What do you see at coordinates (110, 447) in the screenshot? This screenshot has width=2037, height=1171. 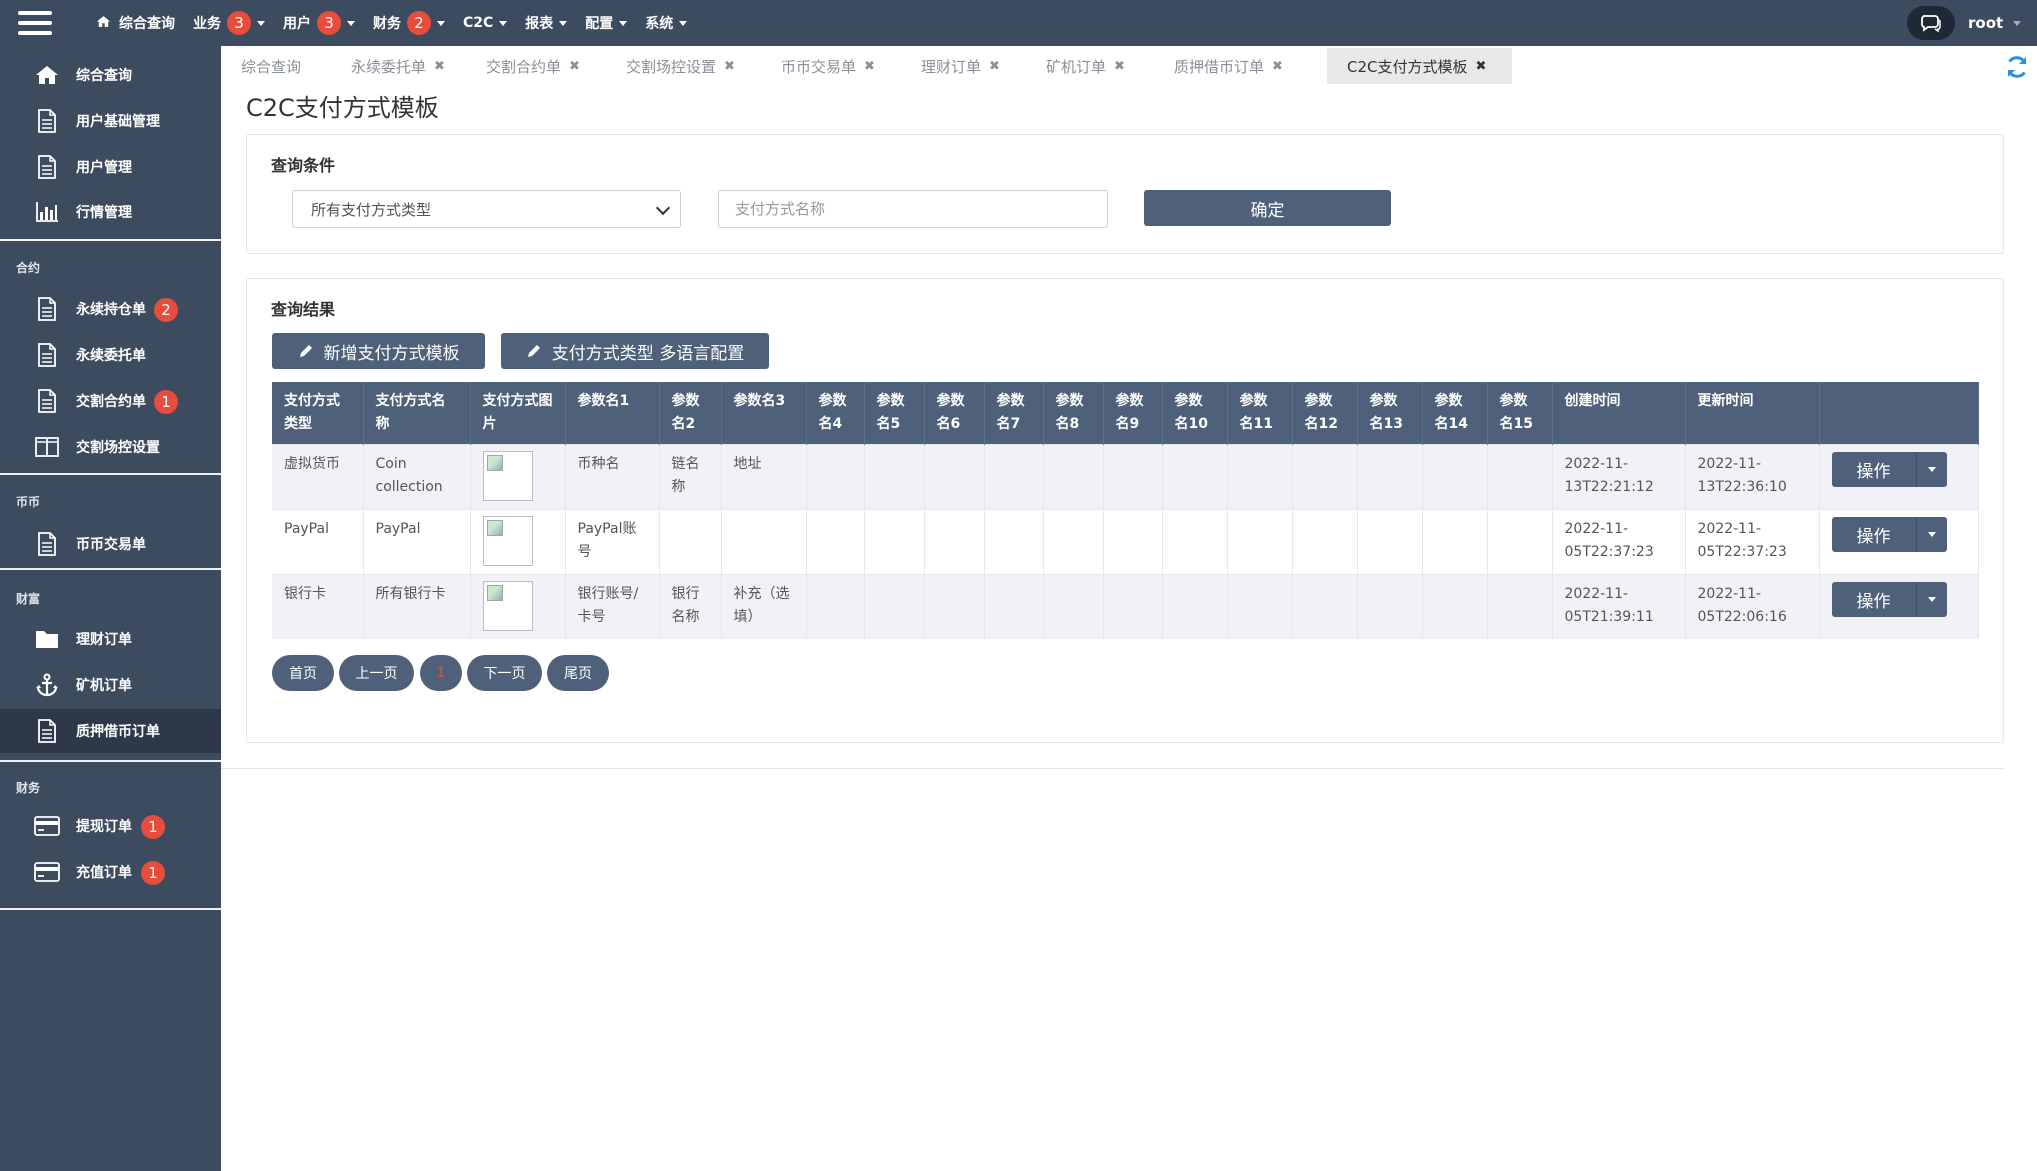 I see `sidebar-item-7: 交割场控设置` at bounding box center [110, 447].